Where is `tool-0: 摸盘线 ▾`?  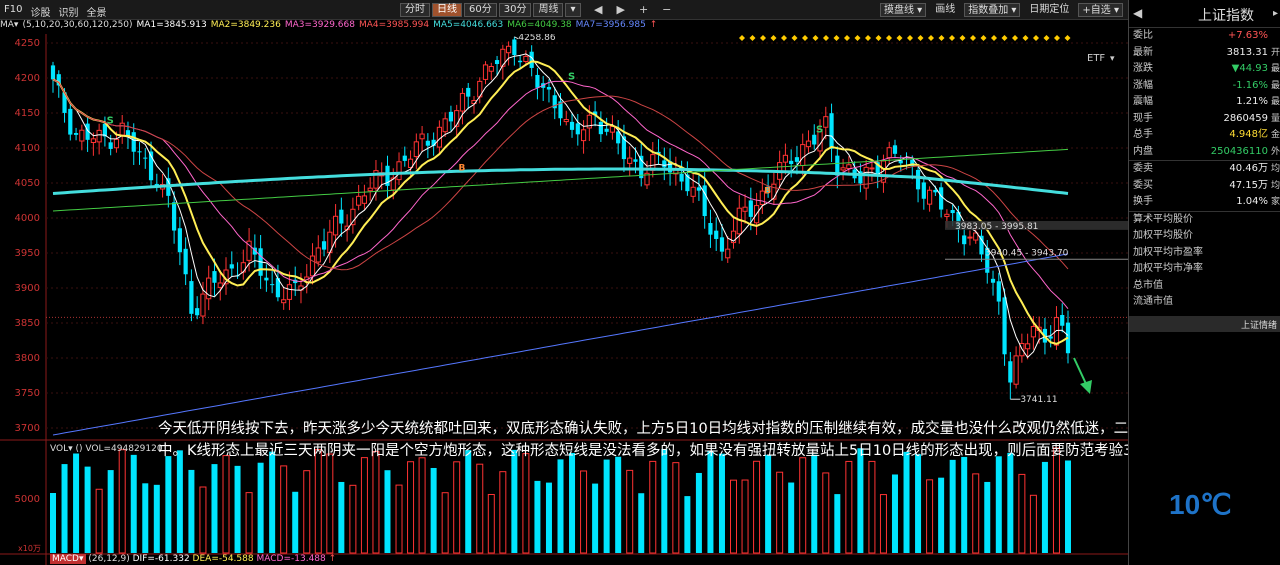
tool-0: 摸盘线 ▾ is located at coordinates (903, 10).